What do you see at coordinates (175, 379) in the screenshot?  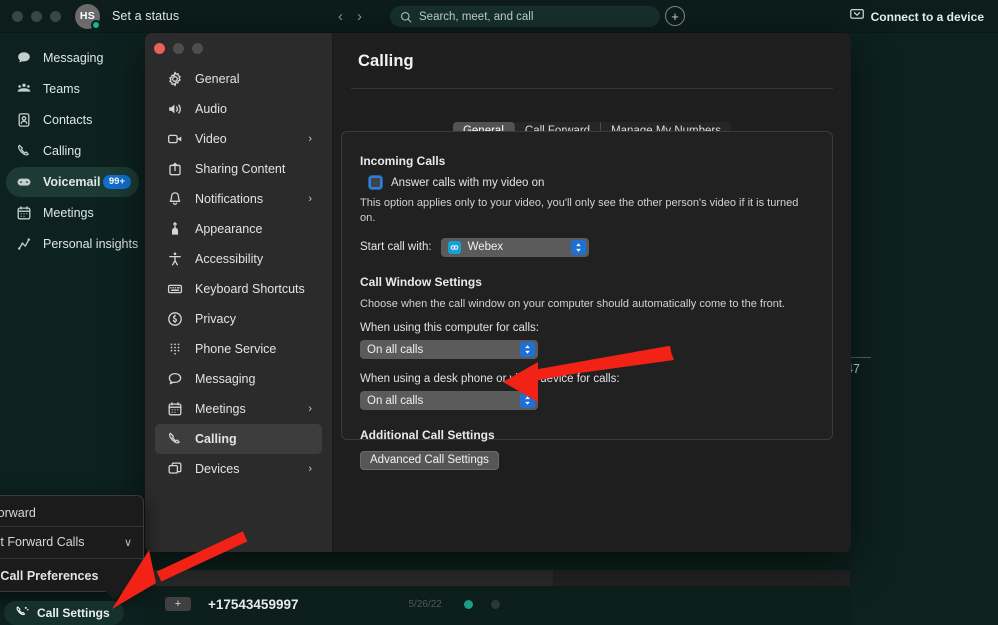 I see `message-icon` at bounding box center [175, 379].